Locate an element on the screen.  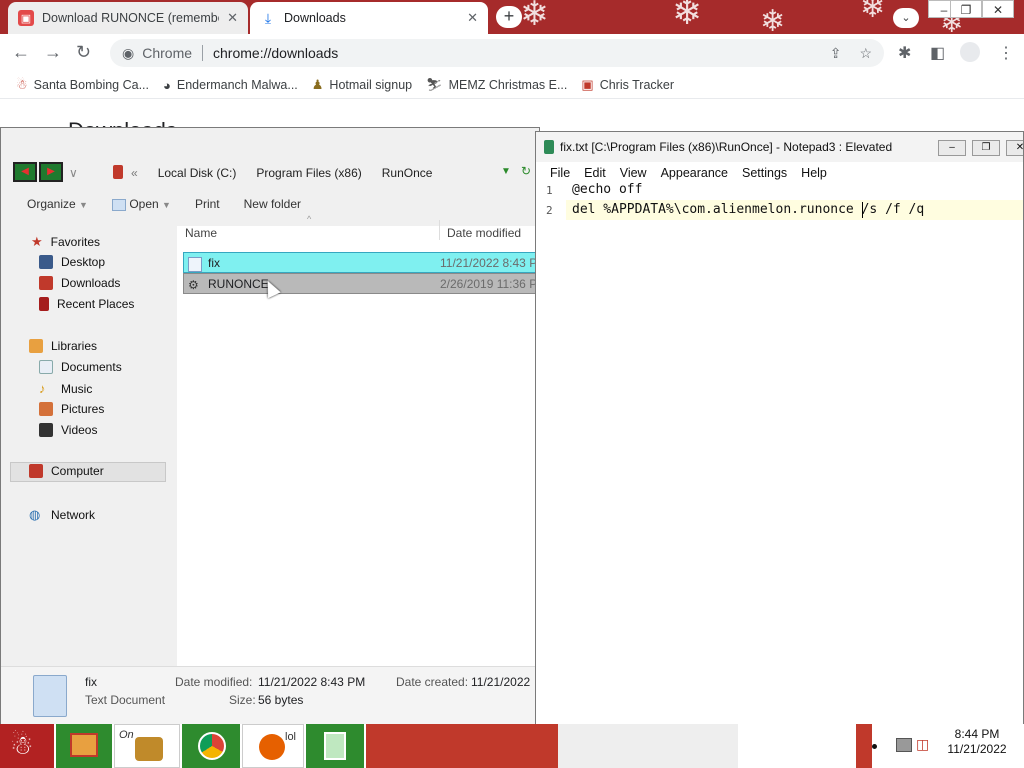
detail-modified-value: 11/21/2022 8:43 PM is located at coordinates (312, 682).